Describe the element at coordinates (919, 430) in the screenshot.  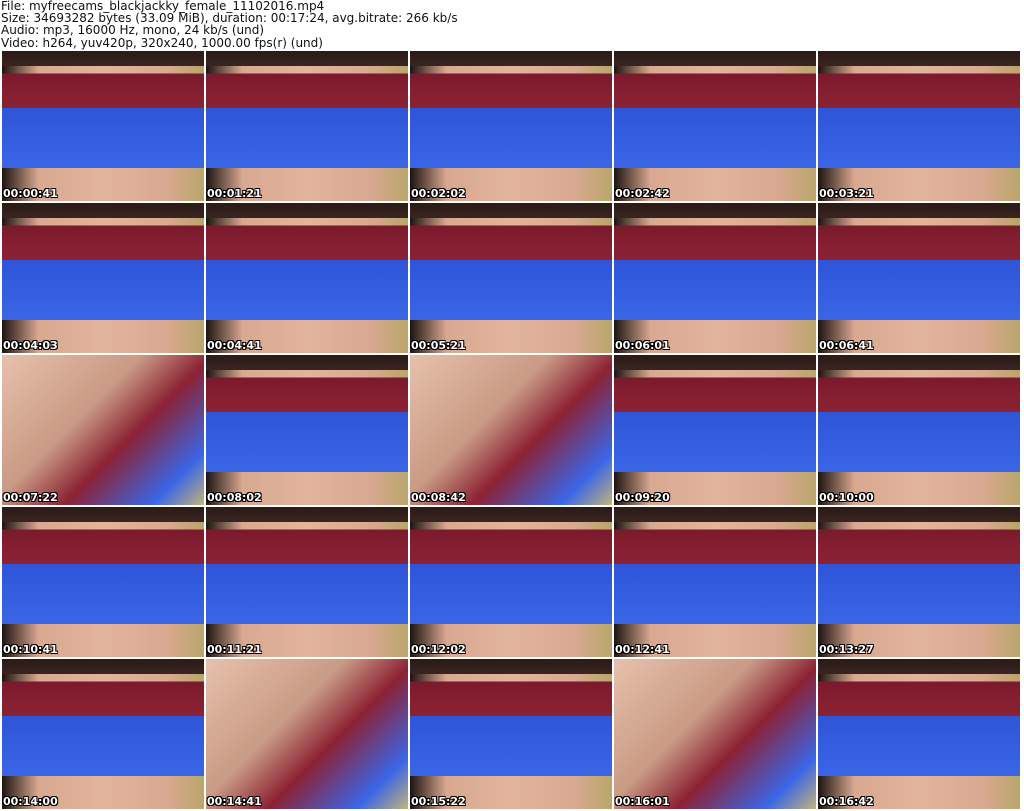
I see `video-thumbnail: 00:10:00` at that location.